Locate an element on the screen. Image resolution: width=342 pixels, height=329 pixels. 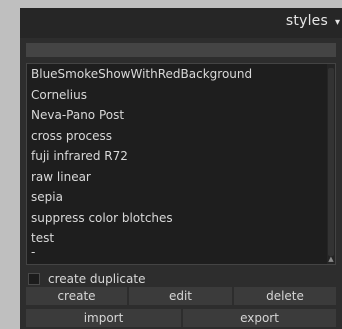
list-item: Cornelius is located at coordinates (181, 95).